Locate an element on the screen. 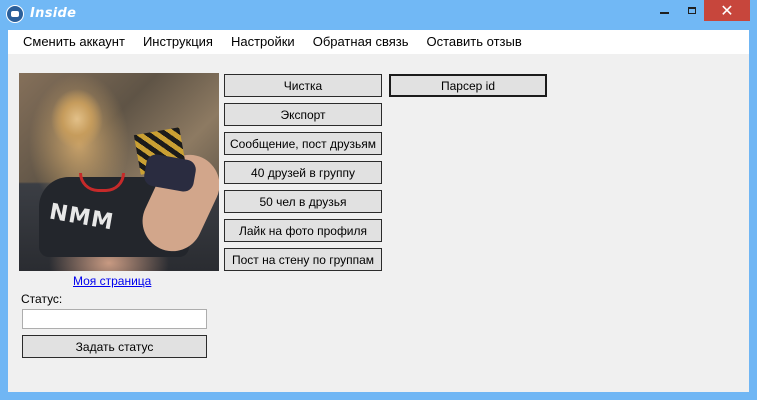  minimize-button is located at coordinates (664, 10).